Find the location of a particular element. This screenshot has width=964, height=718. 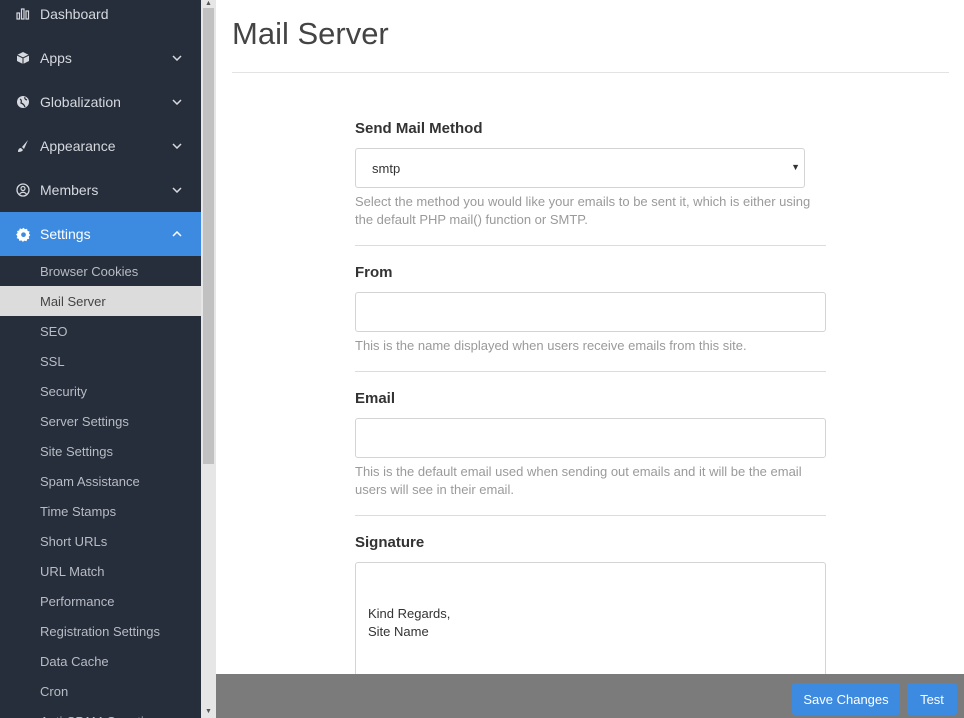

sidebar-item-label: Dashboard is located at coordinates (74, 14).